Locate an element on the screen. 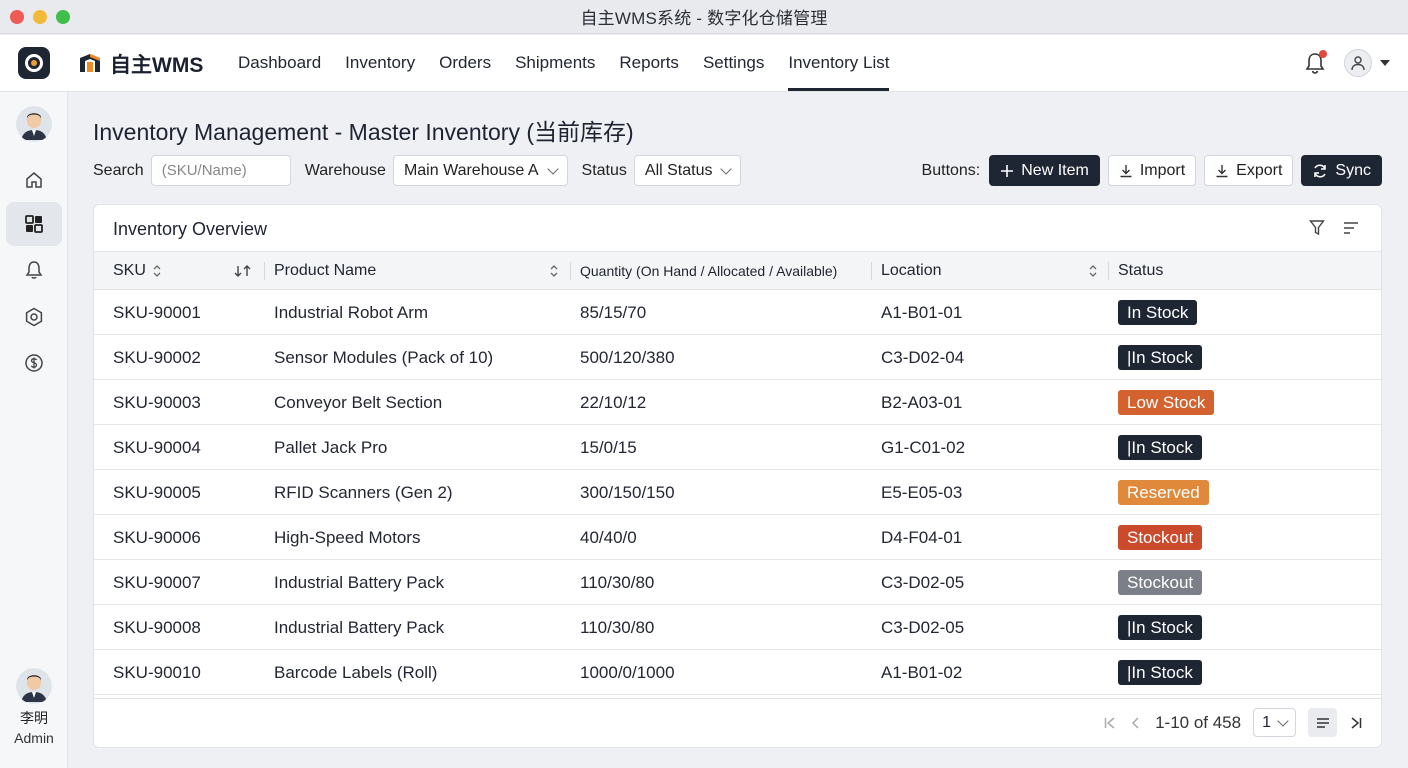  sidebar-user: 李明 Admin is located at coordinates (34, 707).